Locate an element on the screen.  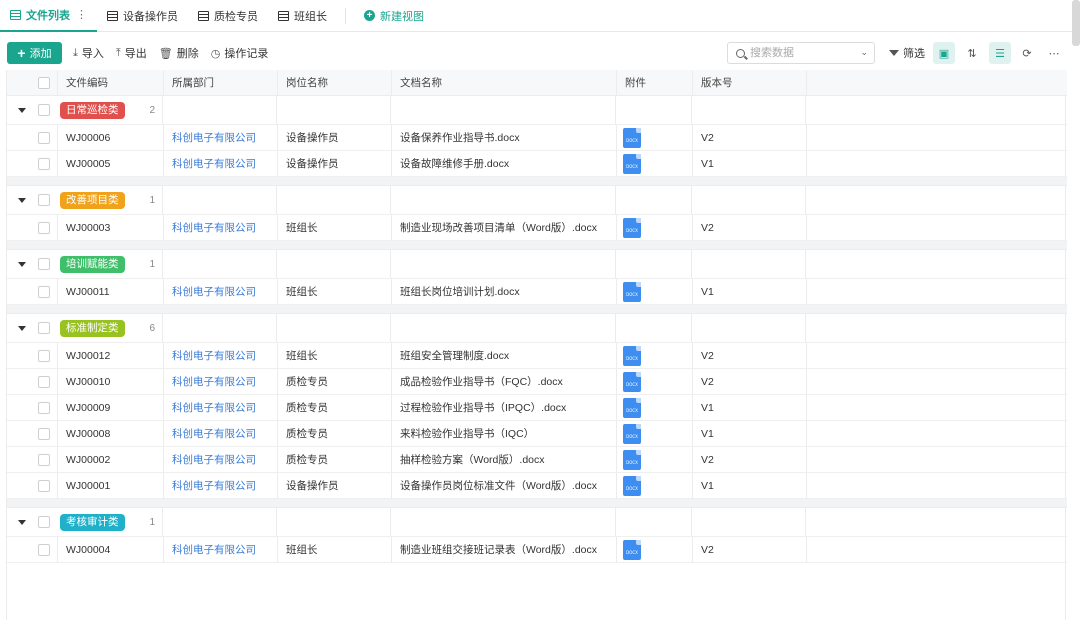
header-department: 所属部门 is located at coordinates (221, 82).